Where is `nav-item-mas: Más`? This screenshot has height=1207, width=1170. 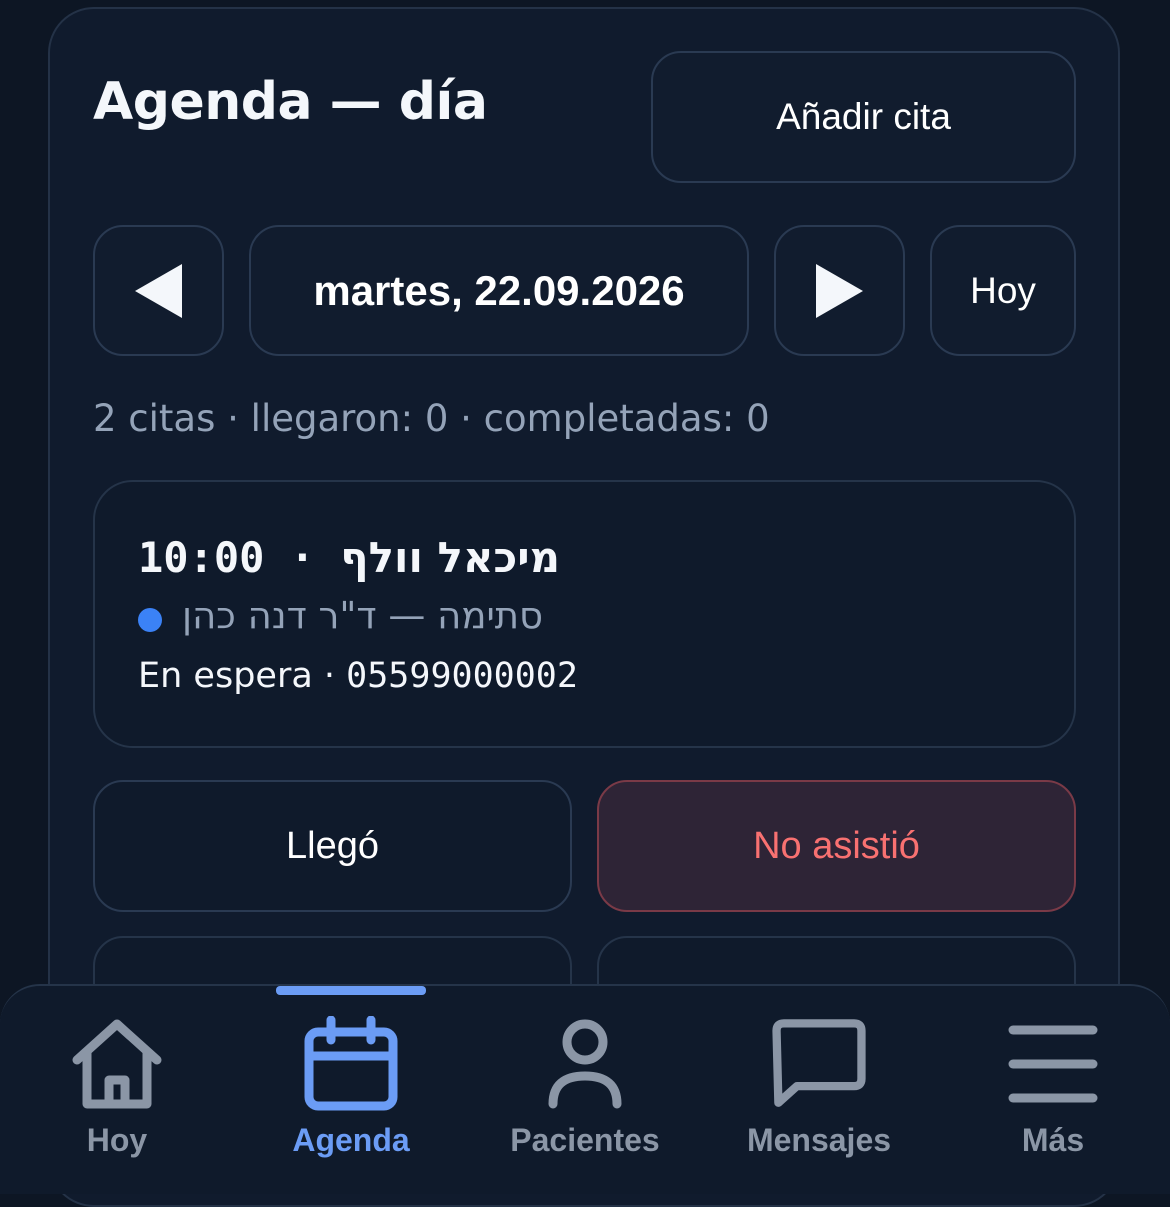 nav-item-mas: Más is located at coordinates (1053, 1083).